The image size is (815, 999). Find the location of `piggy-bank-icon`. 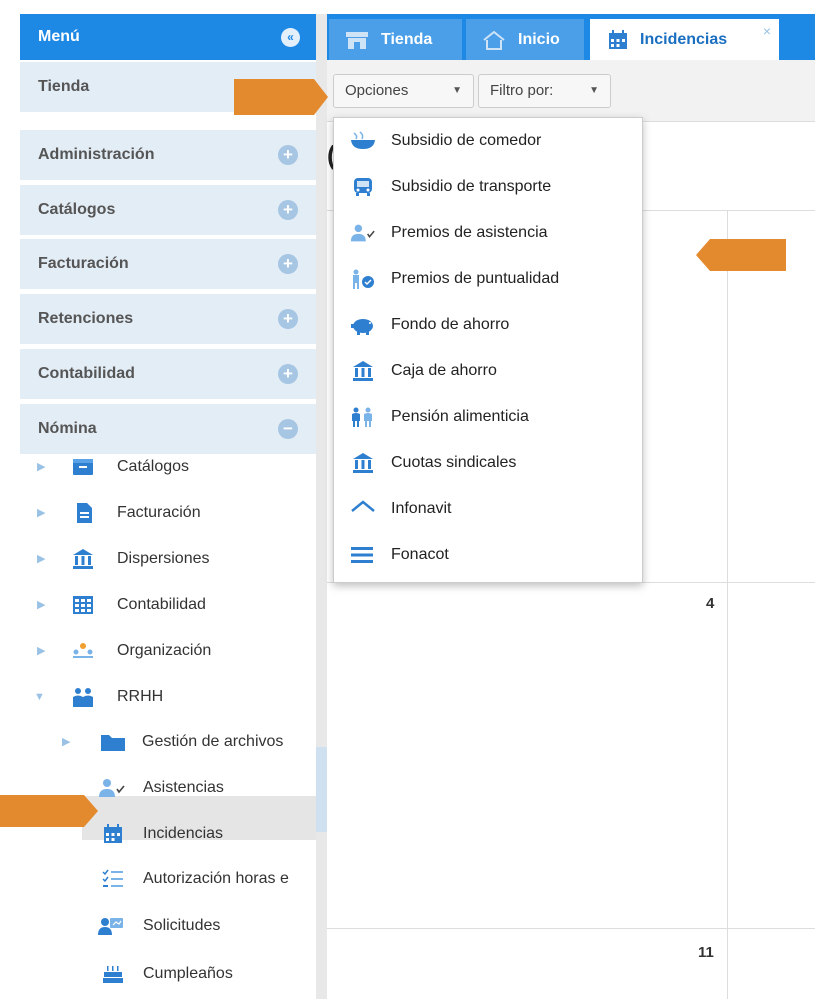

piggy-bank-icon is located at coordinates (362, 327).